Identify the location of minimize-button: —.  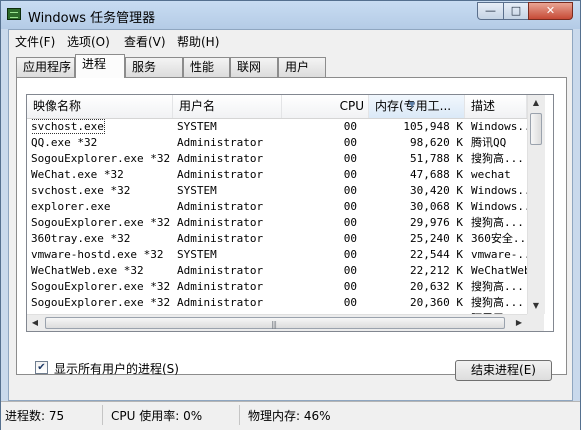
(490, 11).